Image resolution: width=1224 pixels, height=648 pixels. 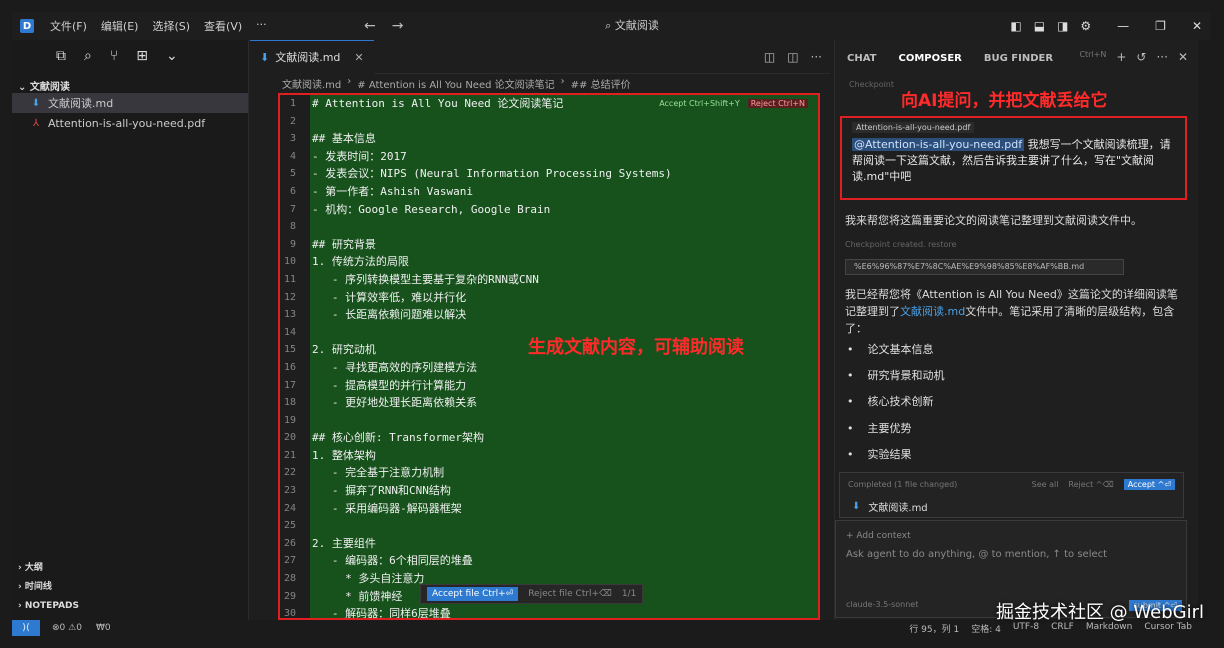 I want to click on tab-md-file: ⬇ 文献阅读.md ✕, so click(x=312, y=56).